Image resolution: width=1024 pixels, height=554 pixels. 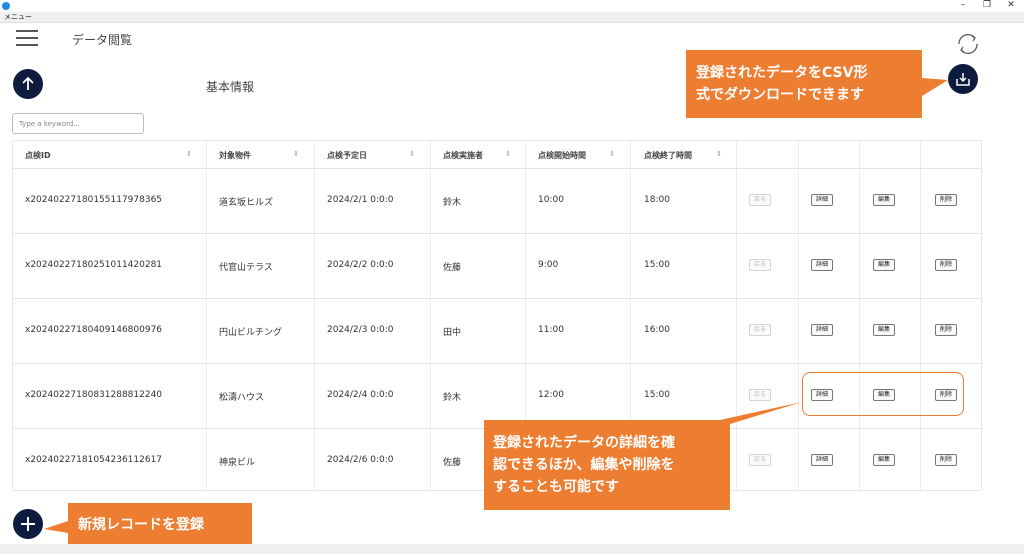 I want to click on column-header-end-time: 点検終了時間, so click(x=668, y=155).